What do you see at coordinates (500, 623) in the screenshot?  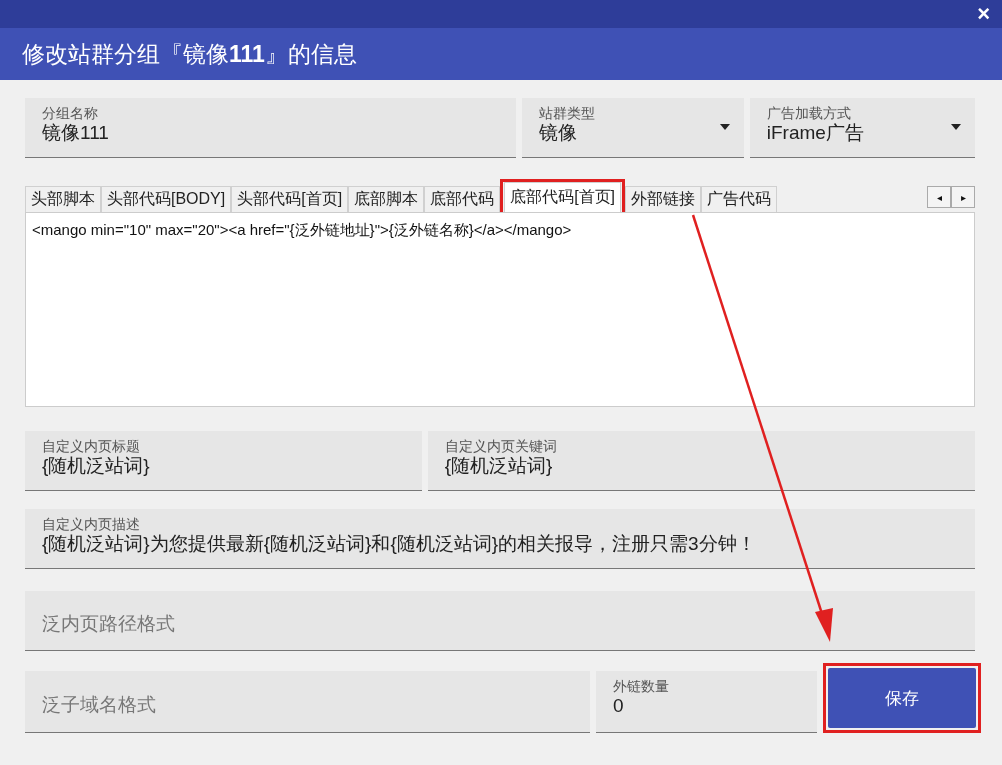 I see `field-input: 泛内页路径格式` at bounding box center [500, 623].